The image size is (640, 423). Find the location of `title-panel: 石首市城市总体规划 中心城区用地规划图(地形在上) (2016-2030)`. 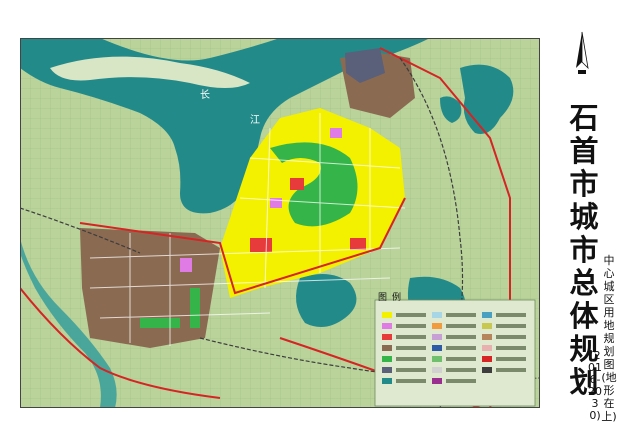

title-panel: 石首市城市总体规划 中心城区用地规划图(地形在上) (2016-2030) is located at coordinates (591, 254).